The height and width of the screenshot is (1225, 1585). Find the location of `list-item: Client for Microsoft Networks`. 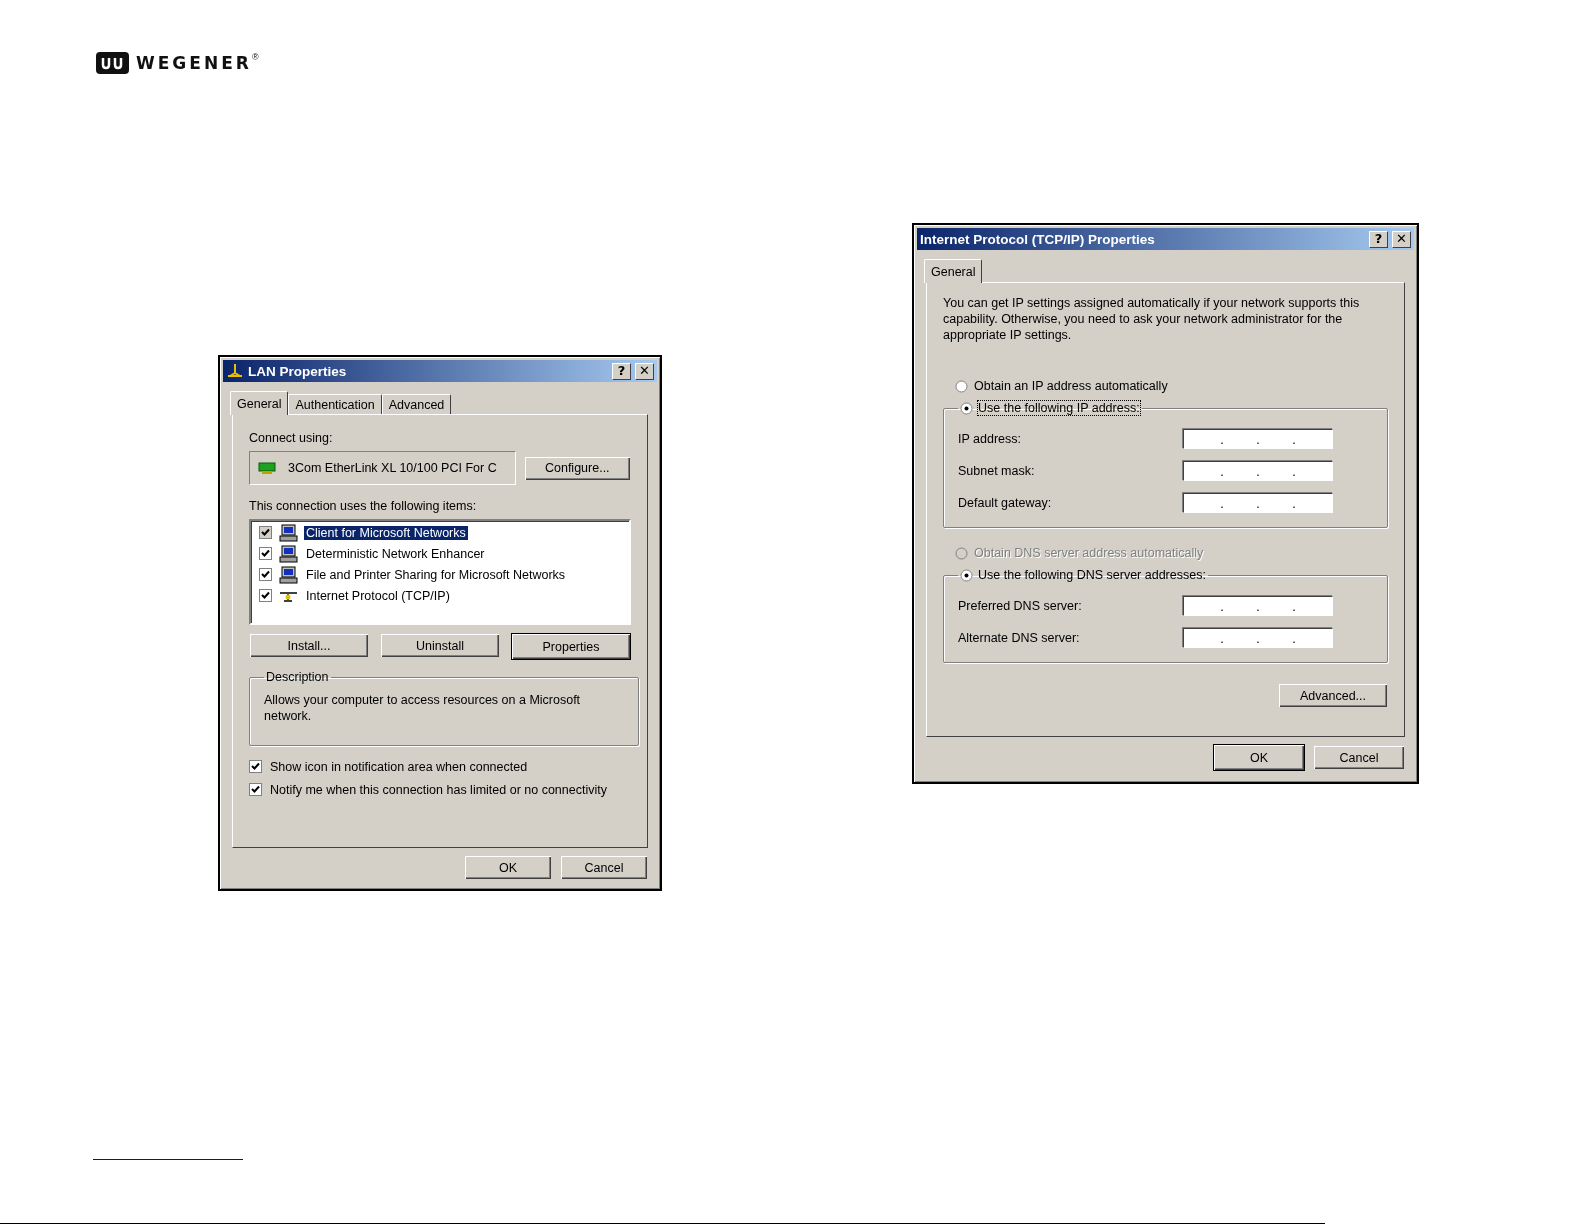

list-item: Client for Microsoft Networks is located at coordinates (386, 532).